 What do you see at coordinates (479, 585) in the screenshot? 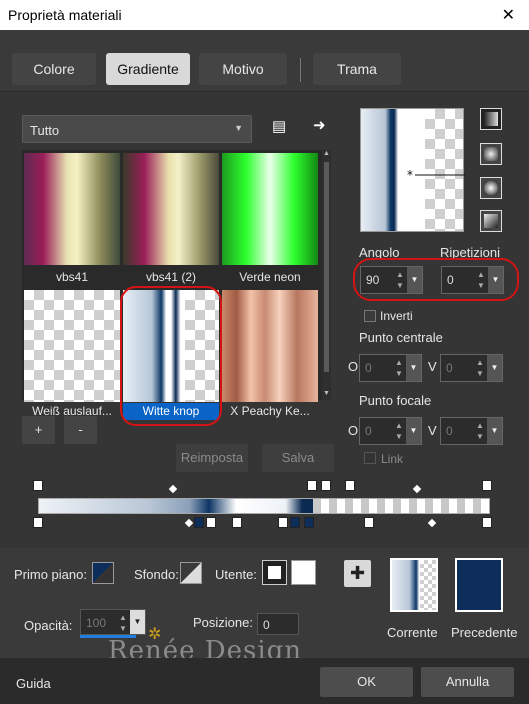
I see `previous-color-swatch` at bounding box center [479, 585].